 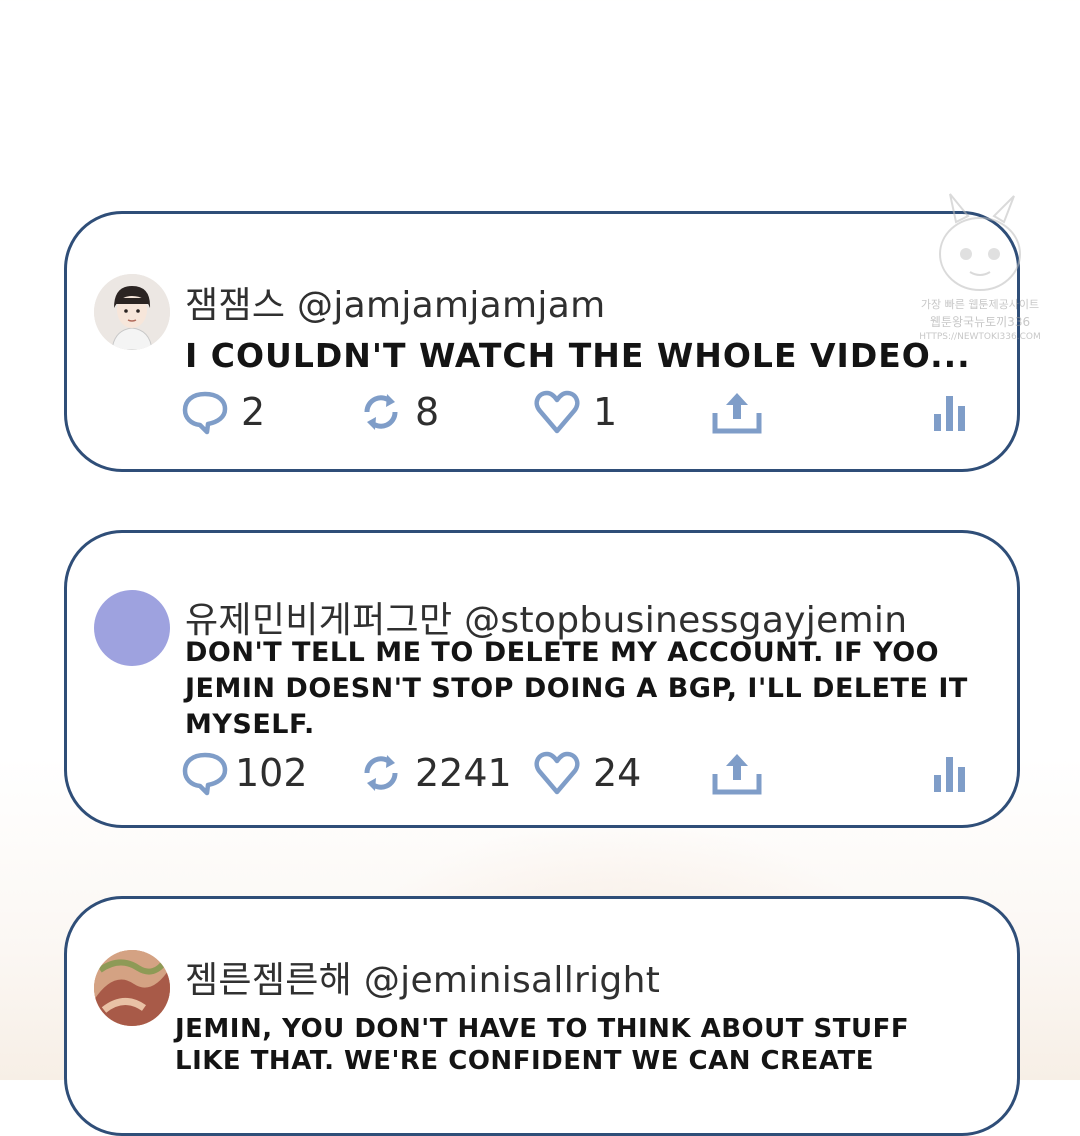 What do you see at coordinates (271, 773) in the screenshot?
I see `reply-count: 102` at bounding box center [271, 773].